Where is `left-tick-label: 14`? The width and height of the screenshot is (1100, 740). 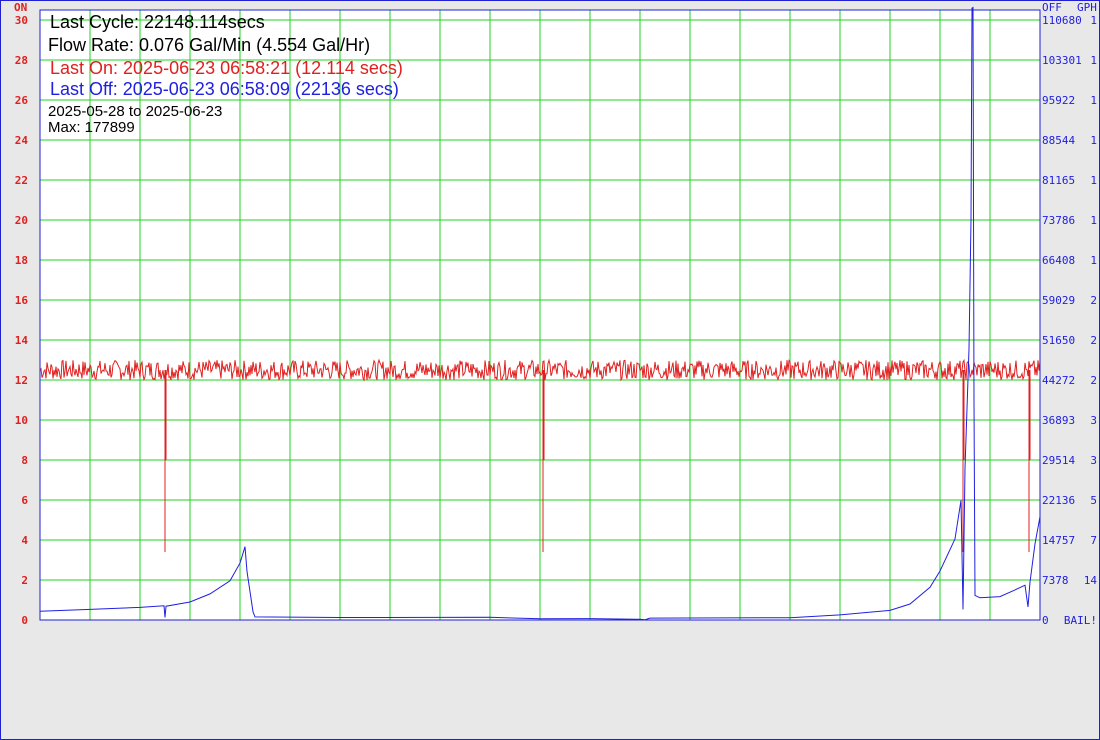
left-tick-label: 14 is located at coordinates (22, 340).